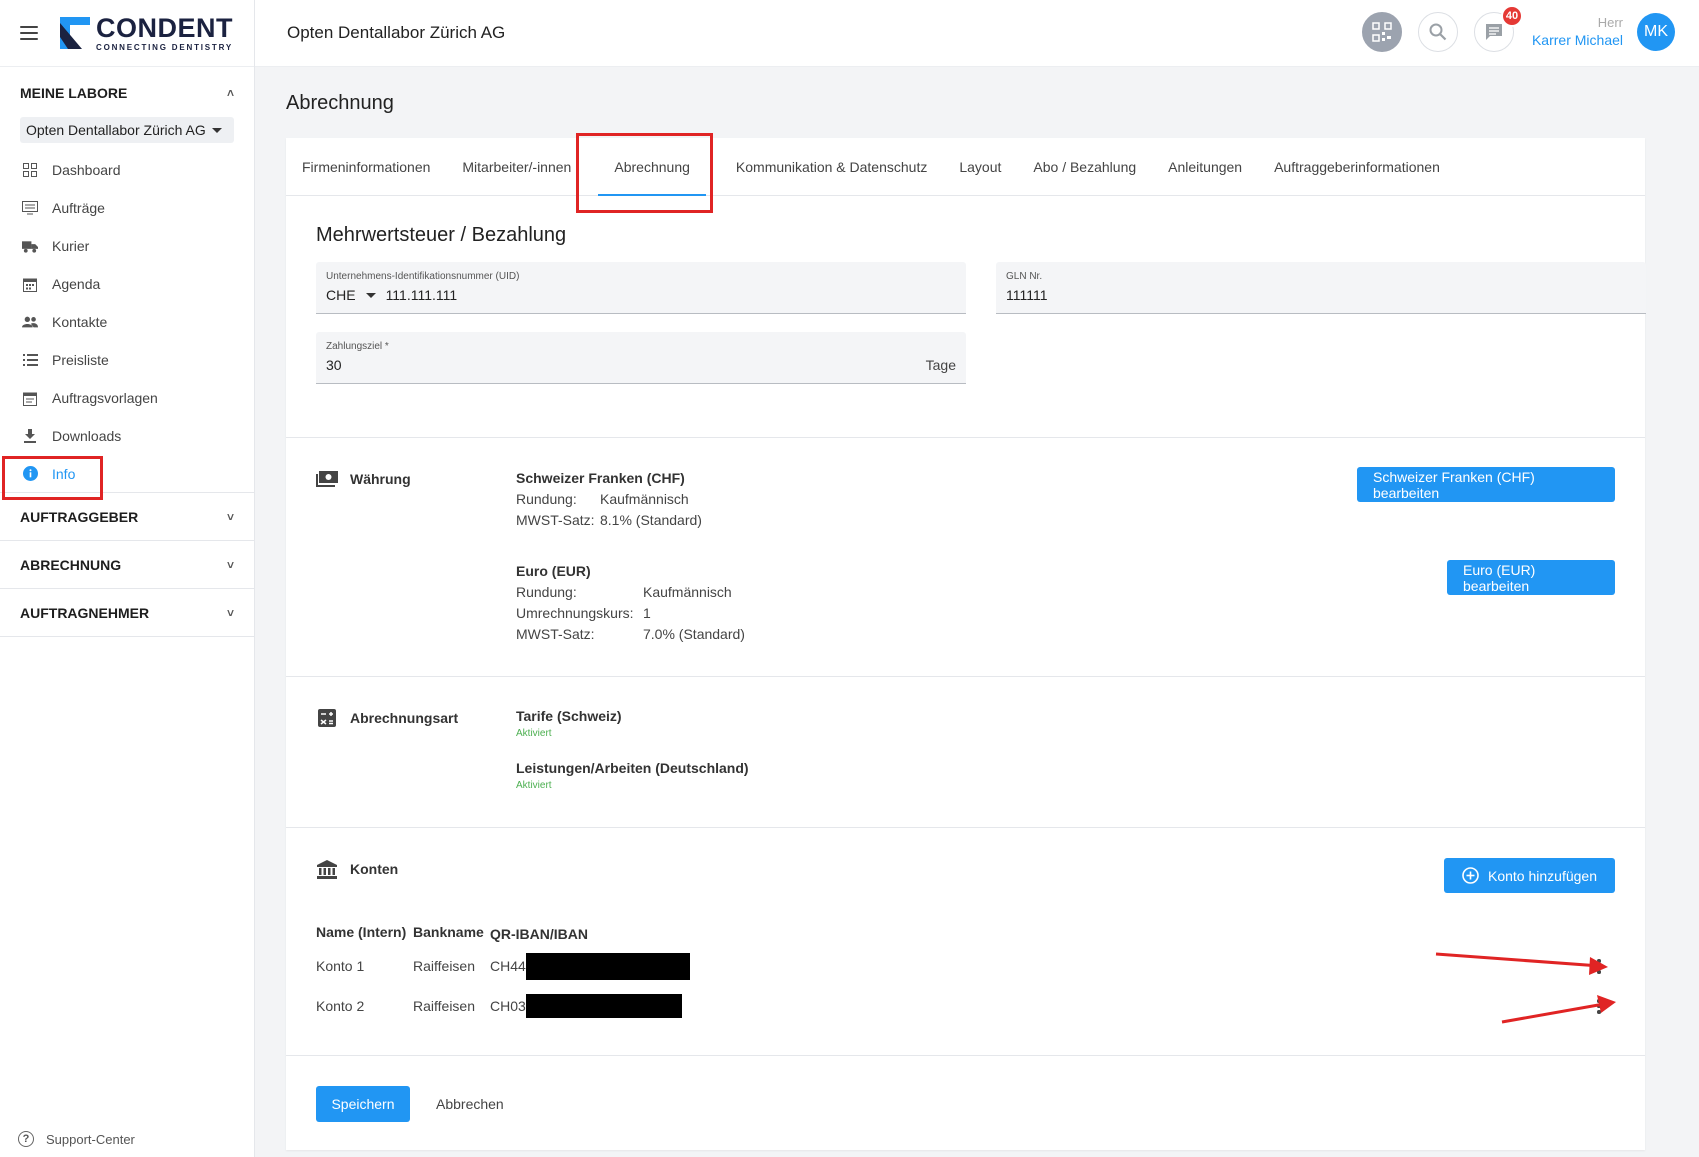  What do you see at coordinates (363, 1104) in the screenshot?
I see `save-button: Speichern` at bounding box center [363, 1104].